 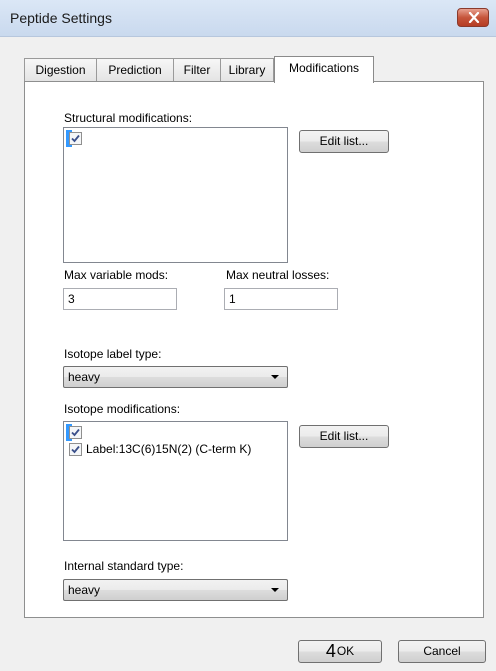 I want to click on tab-label: Digestion, so click(x=60, y=70).